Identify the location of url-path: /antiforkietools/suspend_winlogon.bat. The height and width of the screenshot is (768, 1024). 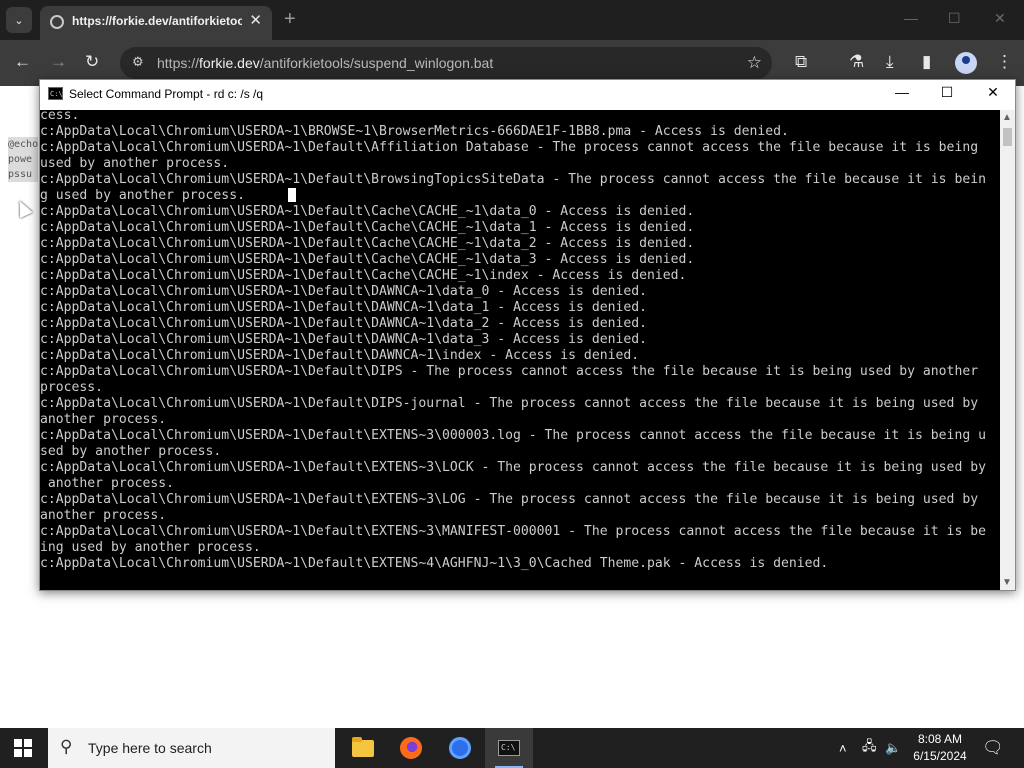
(376, 63).